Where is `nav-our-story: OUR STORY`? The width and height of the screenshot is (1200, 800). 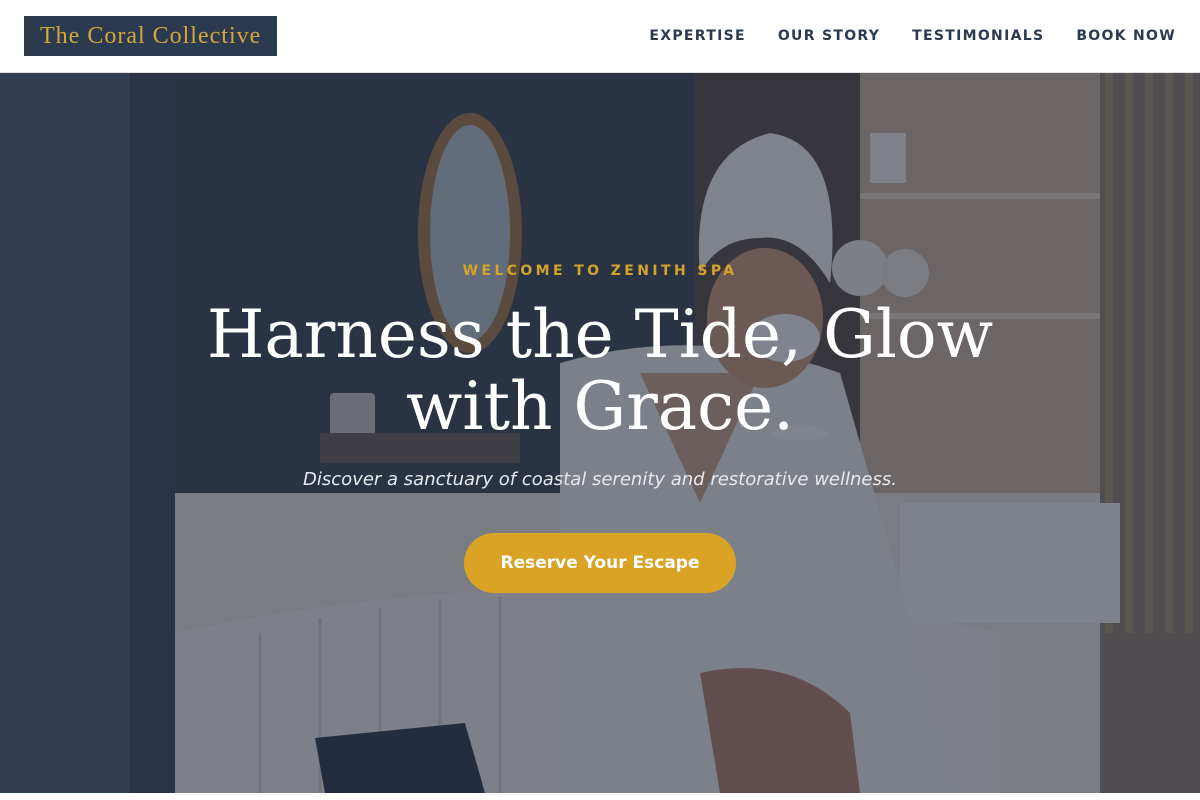 nav-our-story: OUR STORY is located at coordinates (829, 36).